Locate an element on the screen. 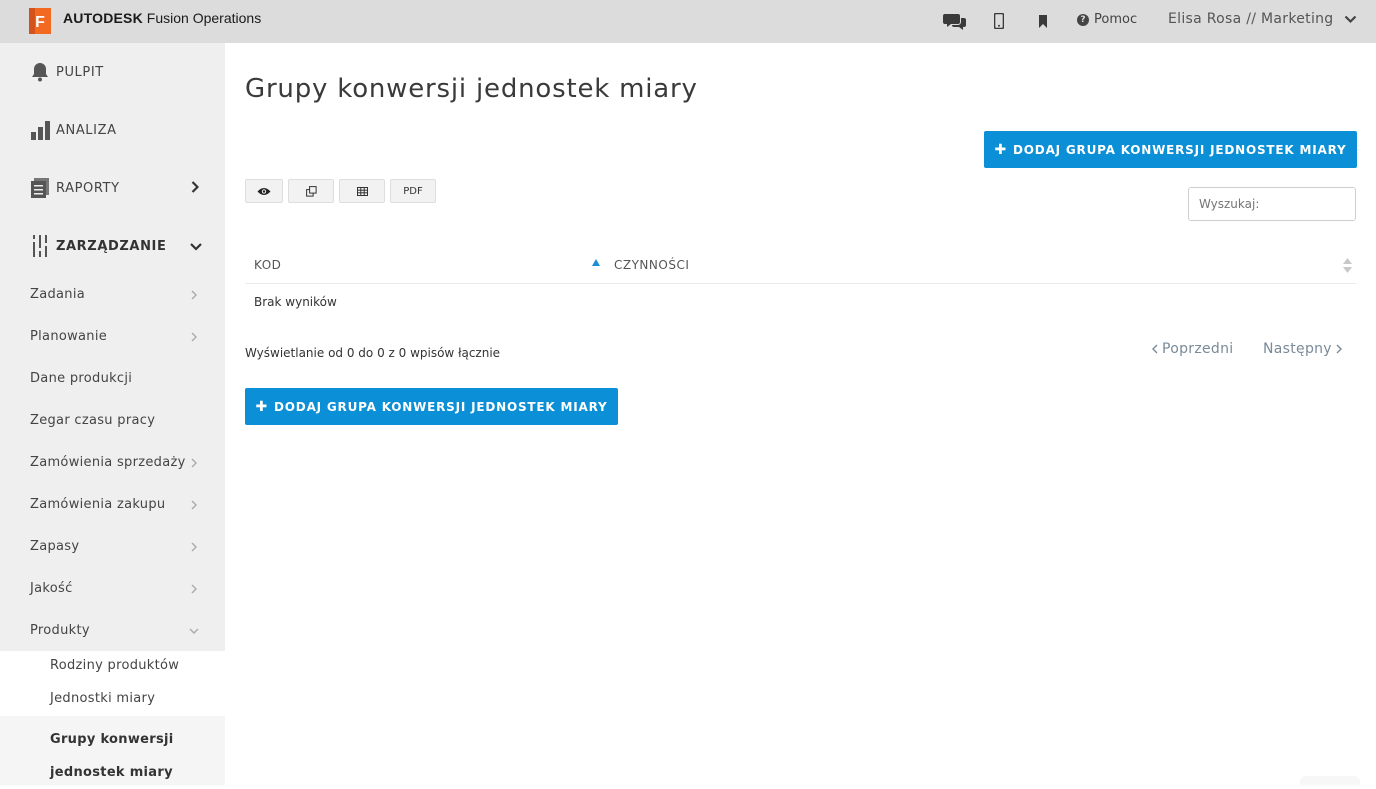 This screenshot has height=789, width=1376. sidebar-item-label: Zamówienia sprzedaży is located at coordinates (108, 462).